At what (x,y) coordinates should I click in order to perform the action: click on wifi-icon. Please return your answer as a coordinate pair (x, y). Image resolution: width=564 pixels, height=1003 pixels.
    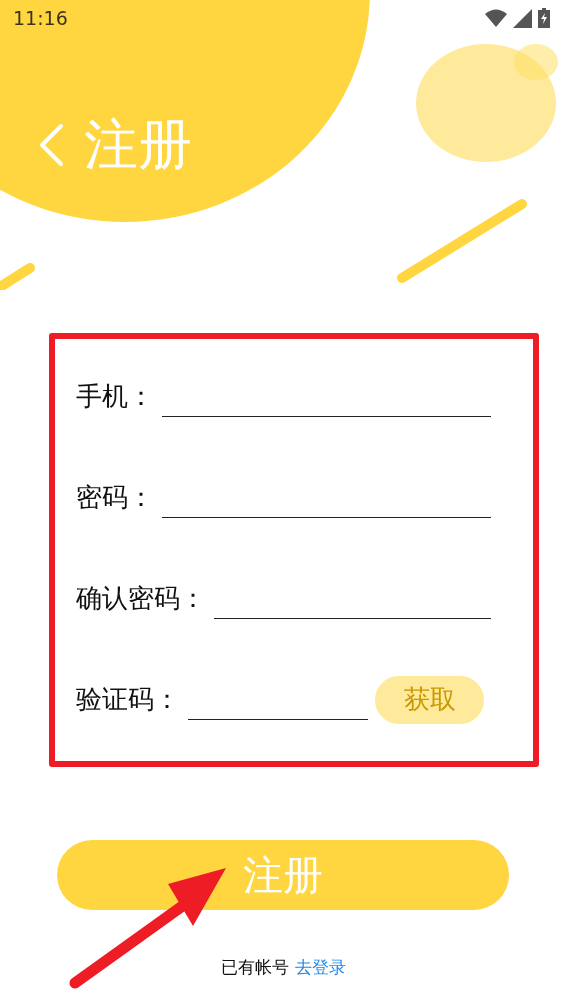
    Looking at the image, I should click on (496, 18).